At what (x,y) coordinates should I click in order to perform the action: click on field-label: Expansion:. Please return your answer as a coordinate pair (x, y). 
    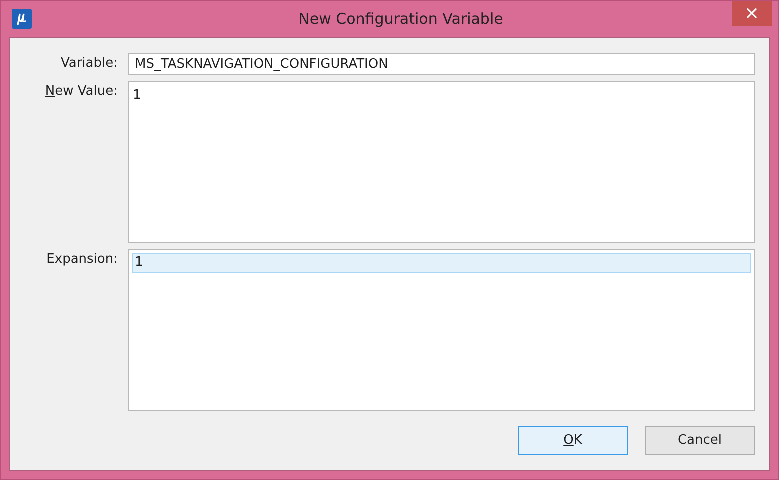
    Looking at the image, I should click on (82, 260).